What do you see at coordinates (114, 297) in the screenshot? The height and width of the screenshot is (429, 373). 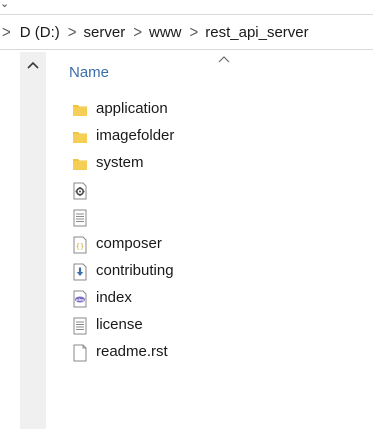 I see `file-name: index` at bounding box center [114, 297].